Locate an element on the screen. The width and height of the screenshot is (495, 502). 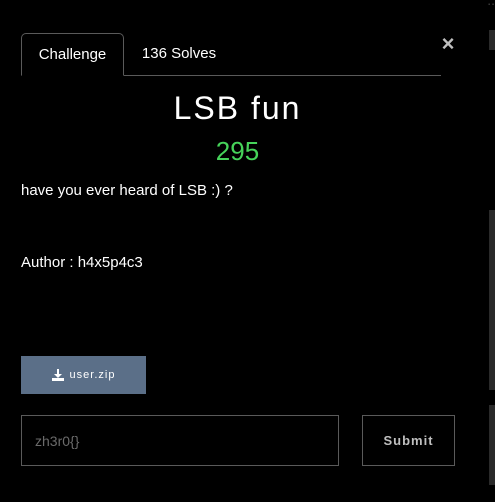
challenge-points: 295 is located at coordinates (237, 151).